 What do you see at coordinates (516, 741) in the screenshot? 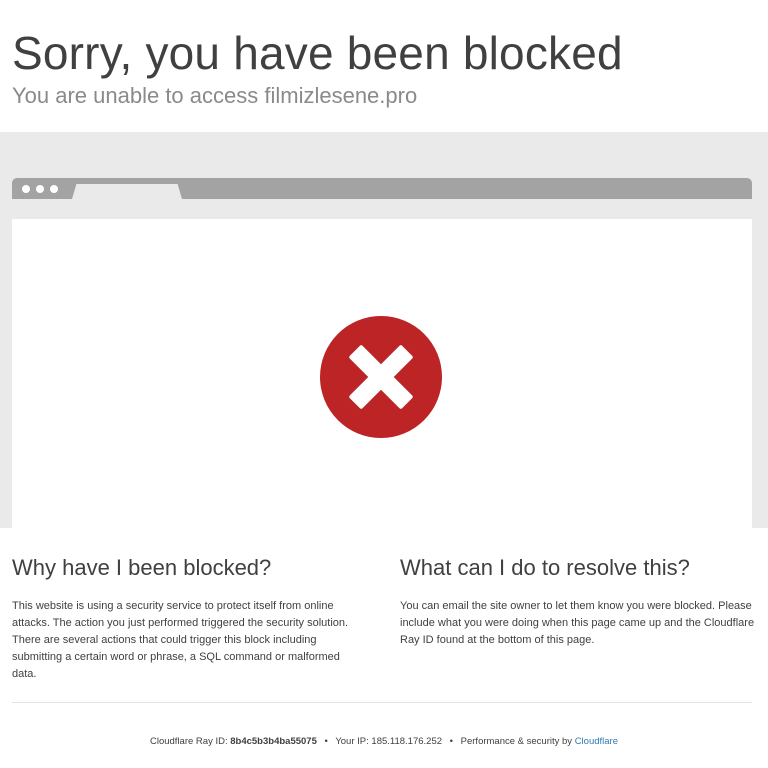
I see `performance-label: Performance & security by` at bounding box center [516, 741].